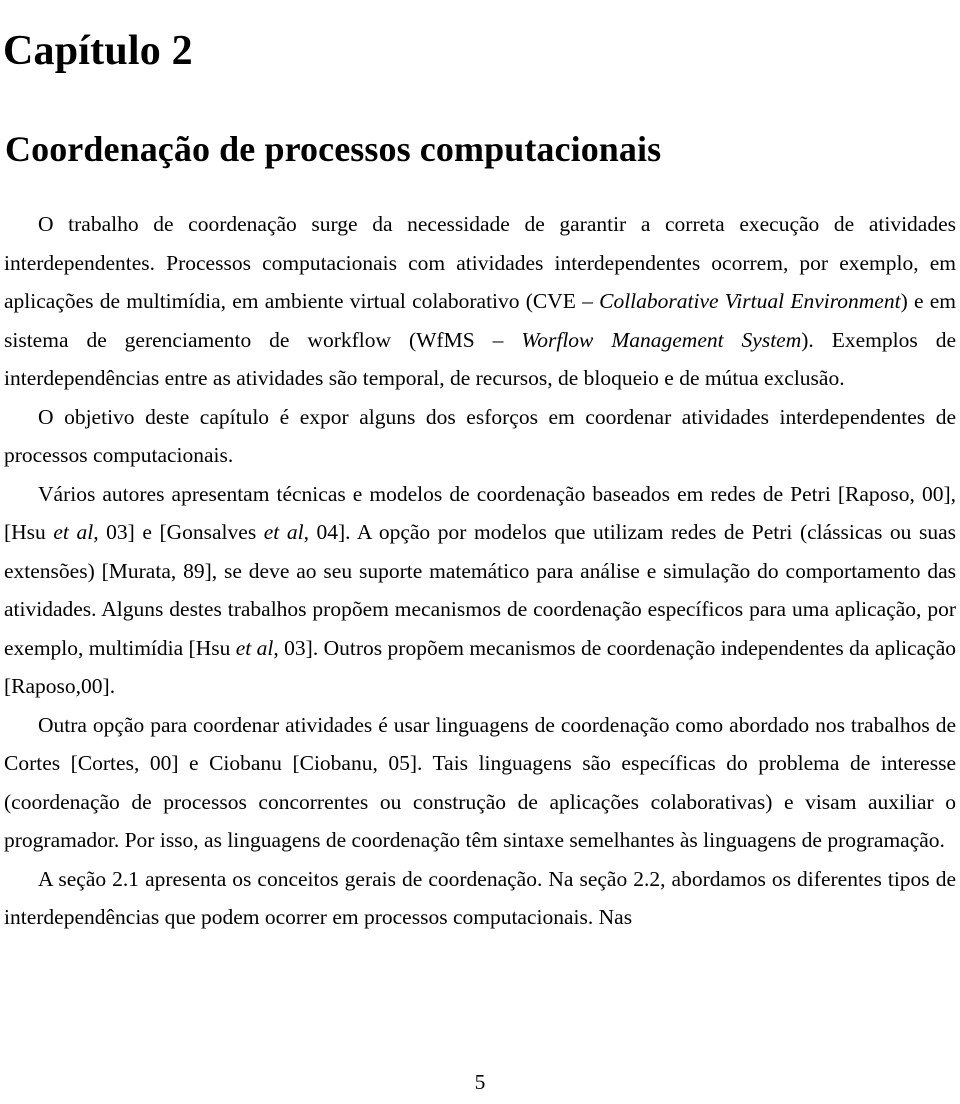  I want to click on italic-run: Collaborative Virtual Environment, so click(750, 301).